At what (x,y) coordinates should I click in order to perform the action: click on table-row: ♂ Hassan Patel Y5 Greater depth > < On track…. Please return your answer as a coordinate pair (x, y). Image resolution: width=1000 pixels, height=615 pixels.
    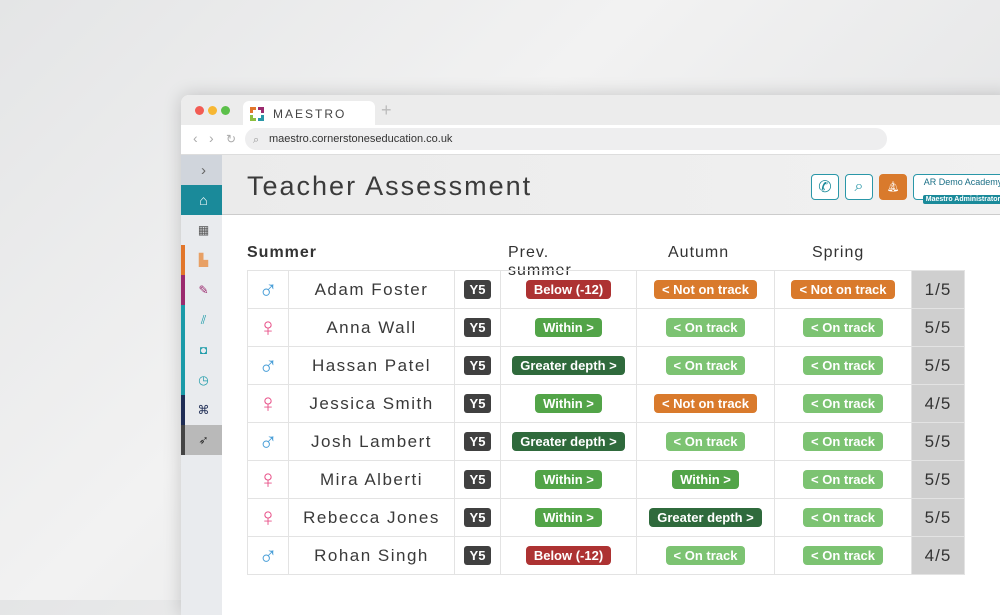
    Looking at the image, I should click on (606, 366).